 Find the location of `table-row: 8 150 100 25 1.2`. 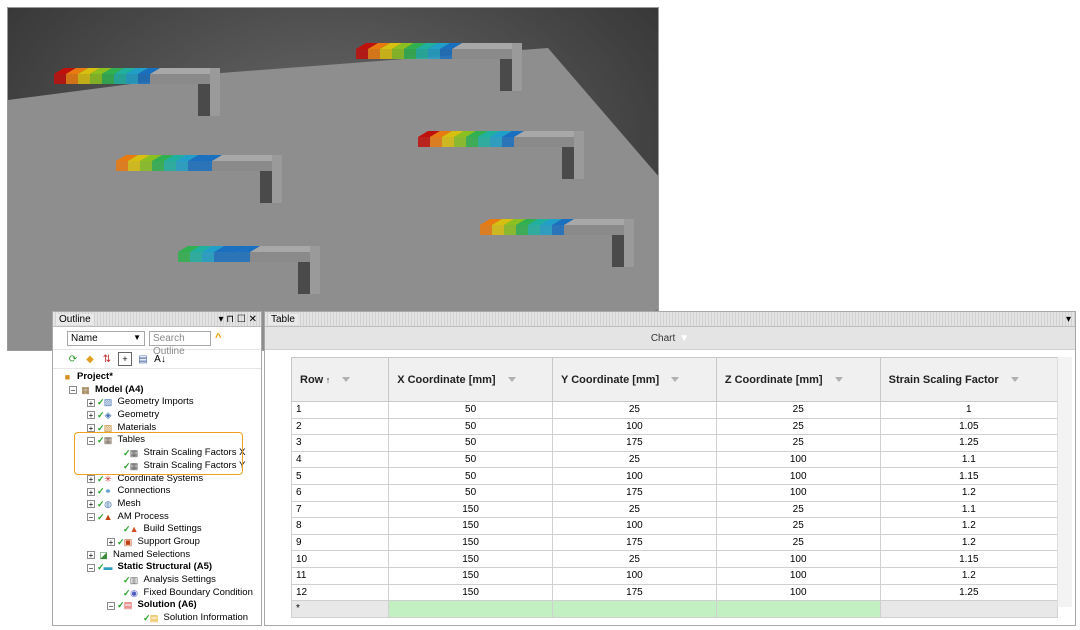

table-row: 8 150 100 25 1.2 is located at coordinates (674, 526).